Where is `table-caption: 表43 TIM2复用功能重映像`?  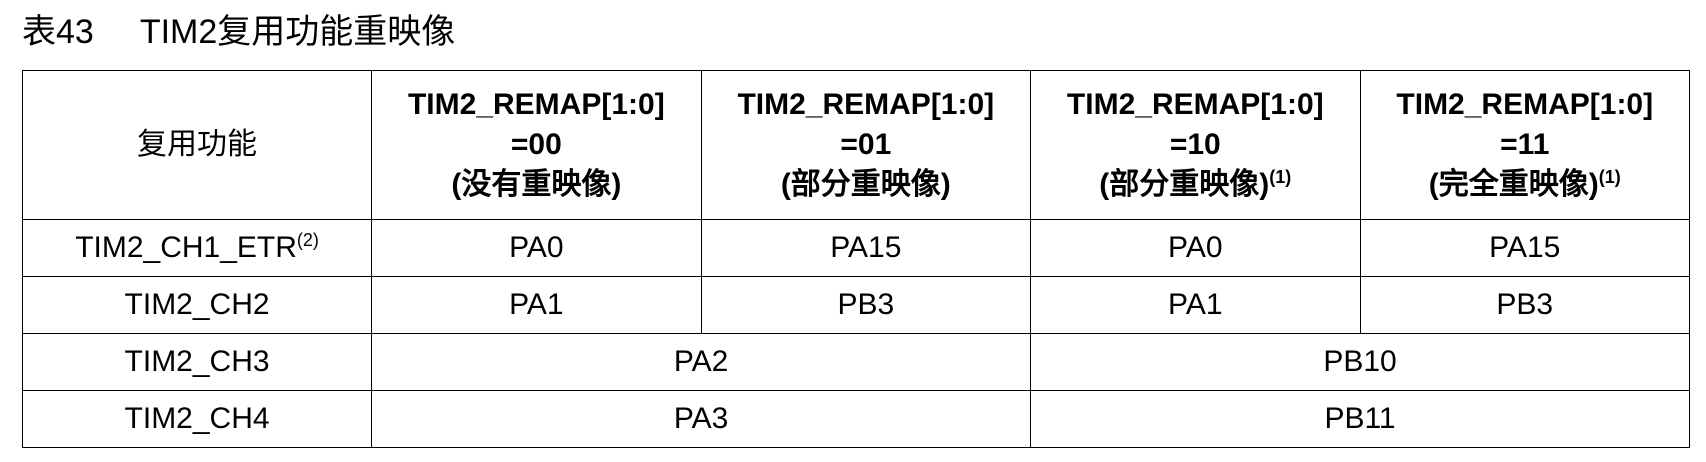
table-caption: 表43 TIM2复用功能重映像 is located at coordinates (238, 32).